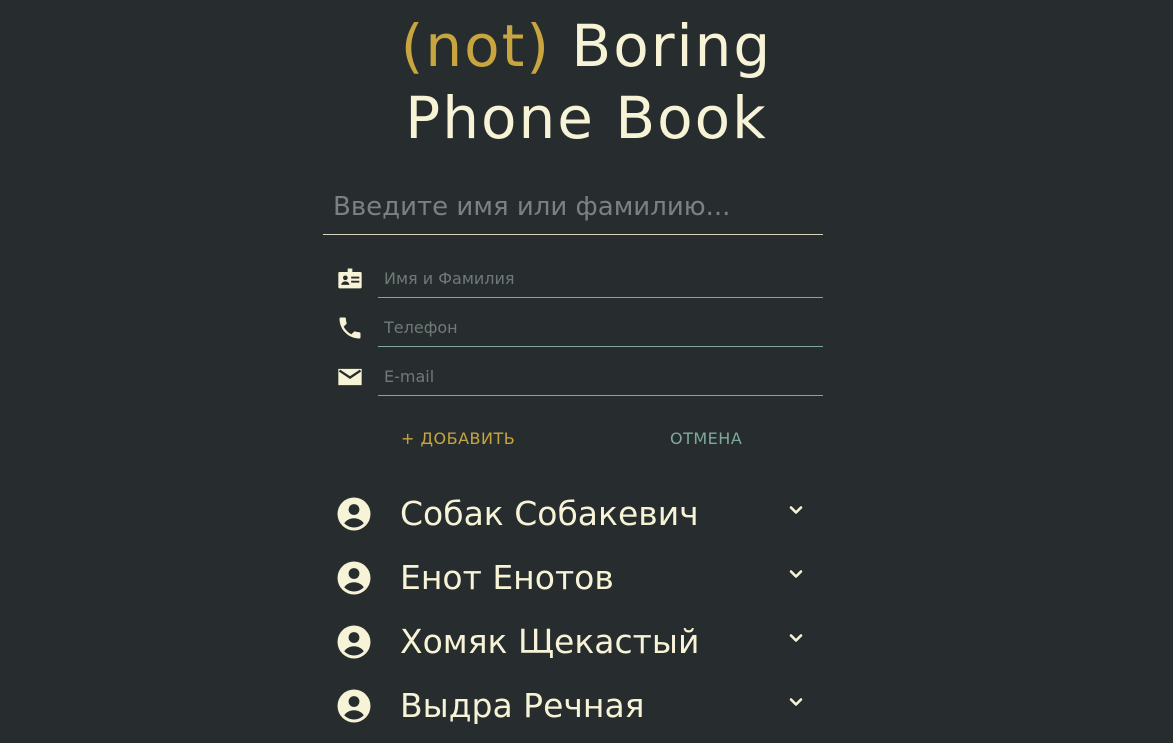 The width and height of the screenshot is (1173, 743). I want to click on page-title-line2: Phone Book, so click(586, 118).